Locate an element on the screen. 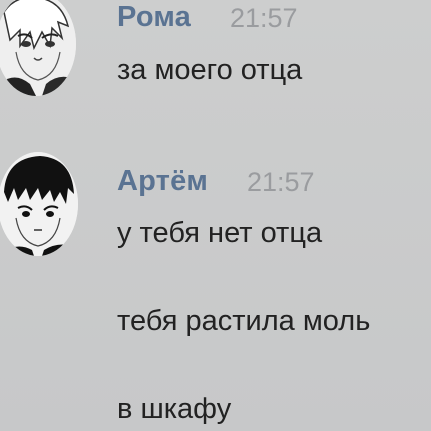  manga-portrait-dark-hair-icon is located at coordinates (39, 204).